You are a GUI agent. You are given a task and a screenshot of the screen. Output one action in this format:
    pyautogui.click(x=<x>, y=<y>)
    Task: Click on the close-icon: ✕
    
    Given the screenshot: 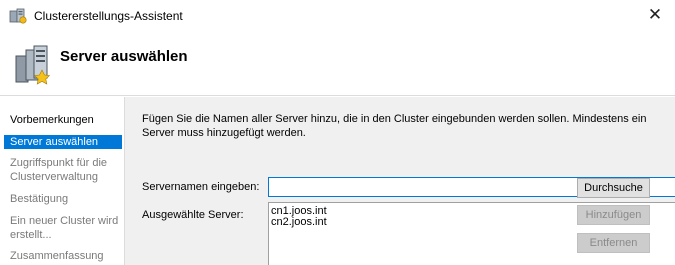 What is the action you would take?
    pyautogui.click(x=655, y=14)
    